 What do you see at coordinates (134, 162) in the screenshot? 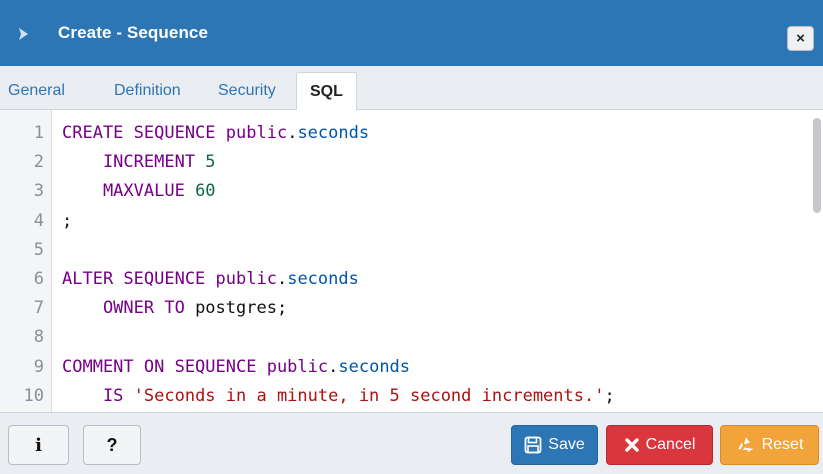
I see `code-token: INCREMENT` at bounding box center [134, 162].